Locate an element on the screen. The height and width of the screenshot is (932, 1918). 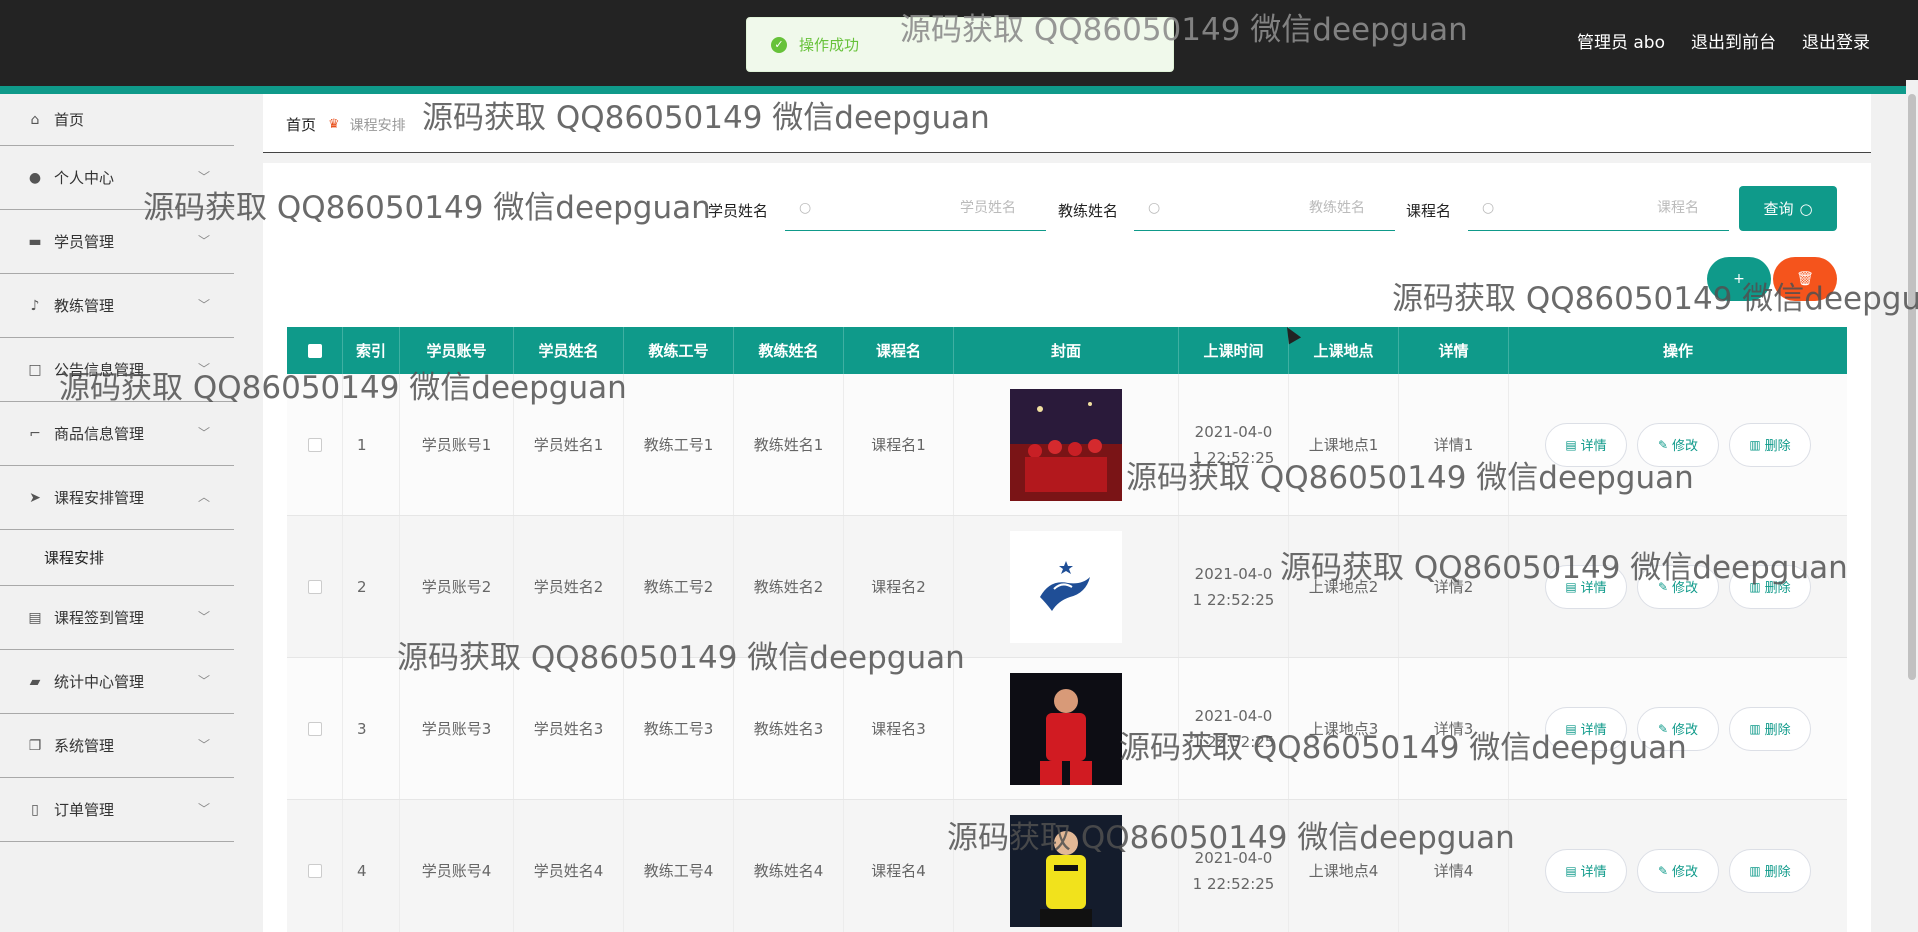
student-account-cell: 学员账号2 is located at coordinates (457, 586).